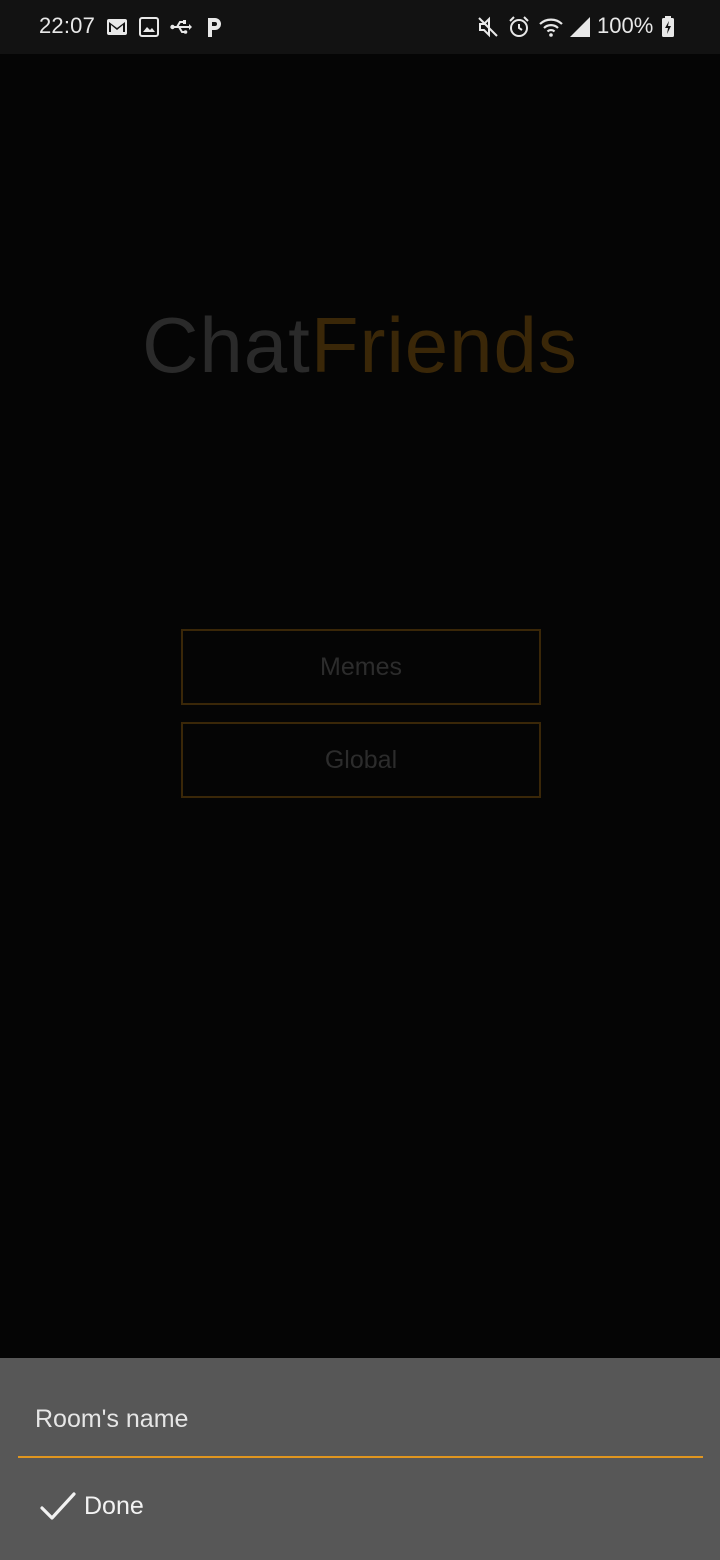  I want to click on new-room-sheet: Done, so click(360, 1459).